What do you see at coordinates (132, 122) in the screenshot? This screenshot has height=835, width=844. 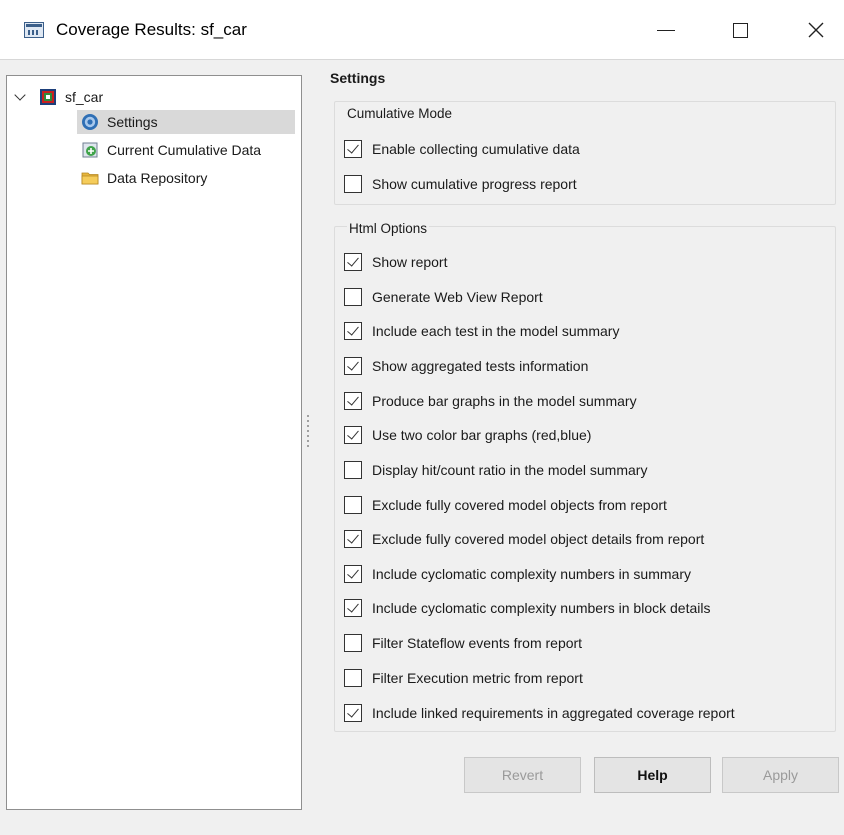 I see `tree-item-label: Settings` at bounding box center [132, 122].